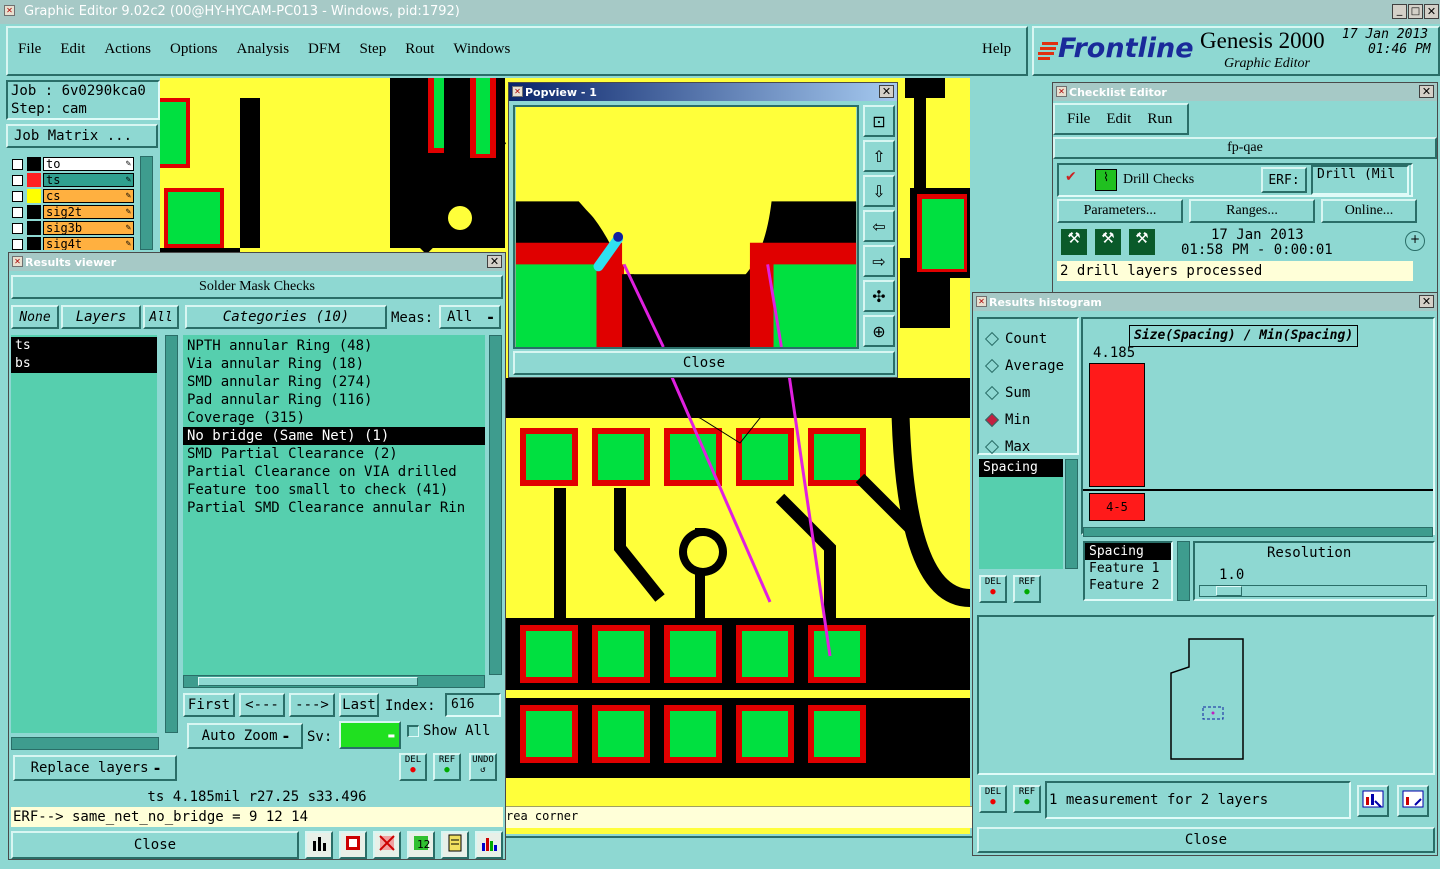 The height and width of the screenshot is (869, 1440). What do you see at coordinates (88, 196) in the screenshot?
I see `layer-name-cell: cs ✎` at bounding box center [88, 196].